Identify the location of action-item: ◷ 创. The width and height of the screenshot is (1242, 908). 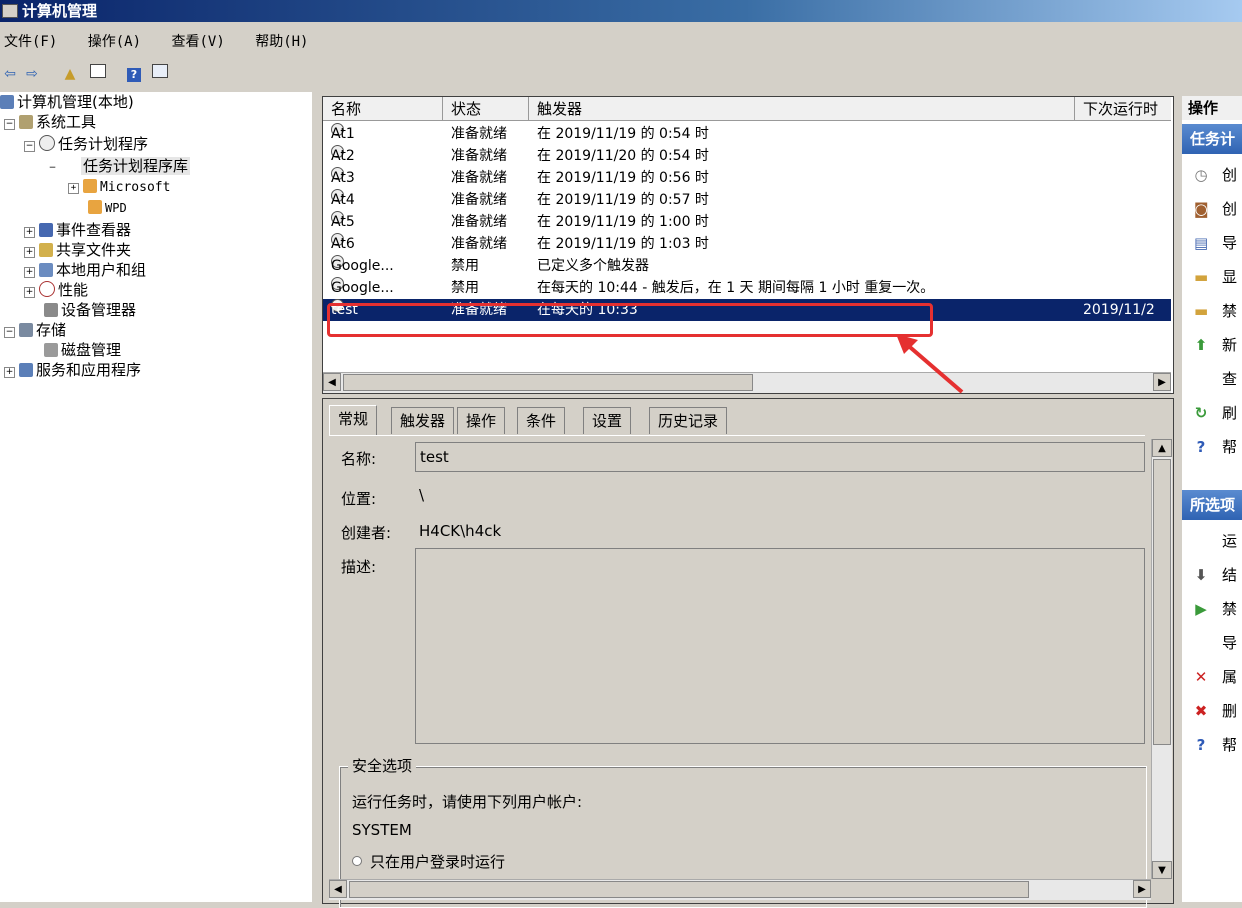
(1212, 175).